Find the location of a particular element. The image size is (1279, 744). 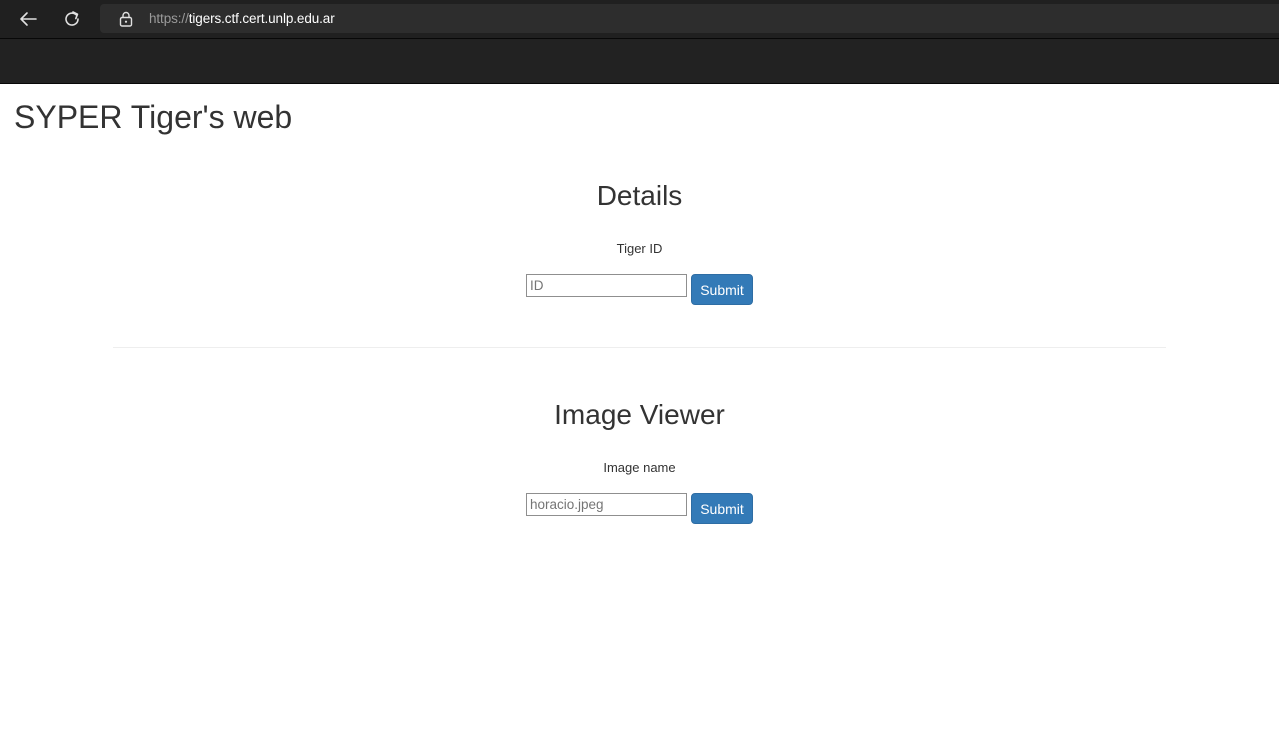

back-arrow-icon is located at coordinates (28, 19).